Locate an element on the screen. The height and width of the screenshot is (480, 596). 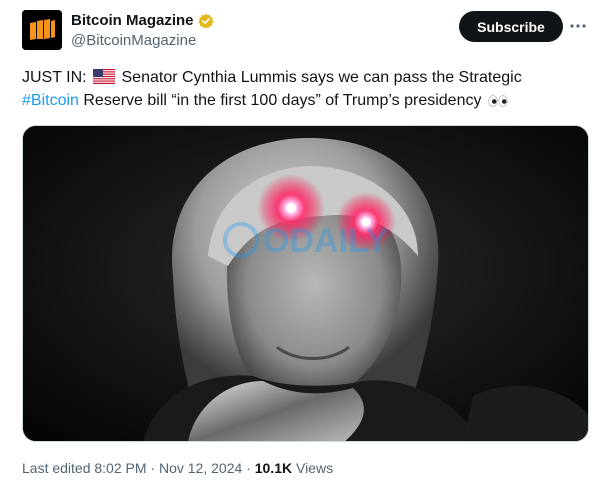
gold-verified-badge-icon is located at coordinates (206, 21).